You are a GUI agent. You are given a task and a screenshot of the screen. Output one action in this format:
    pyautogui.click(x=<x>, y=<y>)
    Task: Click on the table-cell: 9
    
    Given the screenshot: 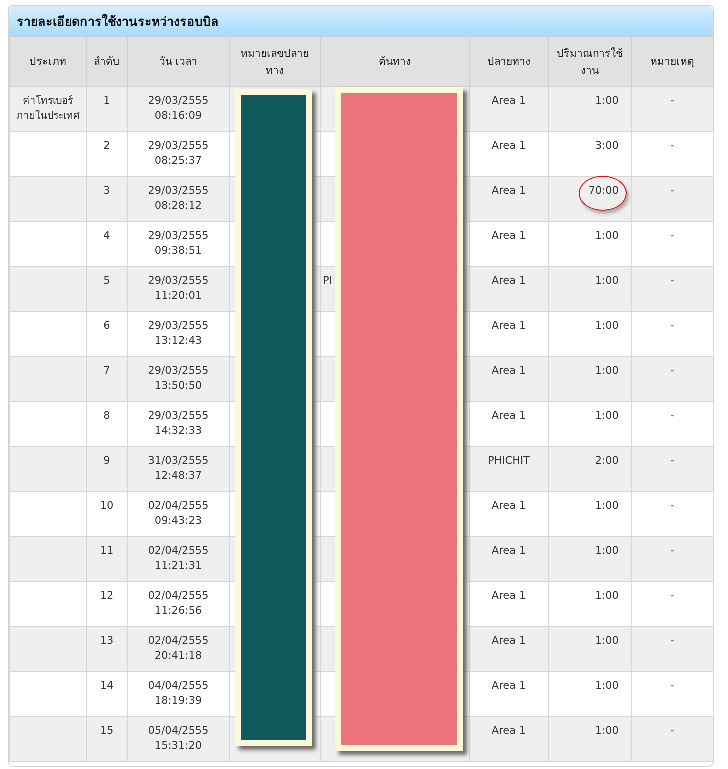 What is the action you would take?
    pyautogui.click(x=107, y=469)
    